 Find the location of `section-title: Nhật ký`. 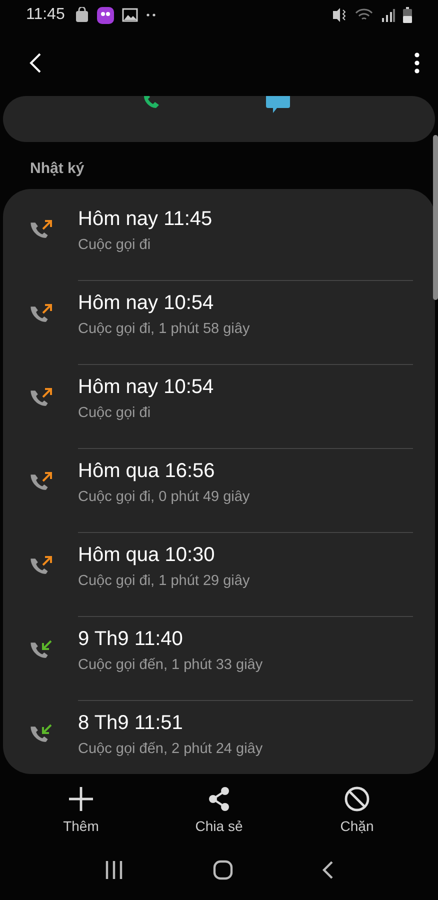

section-title: Nhật ký is located at coordinates (57, 169).